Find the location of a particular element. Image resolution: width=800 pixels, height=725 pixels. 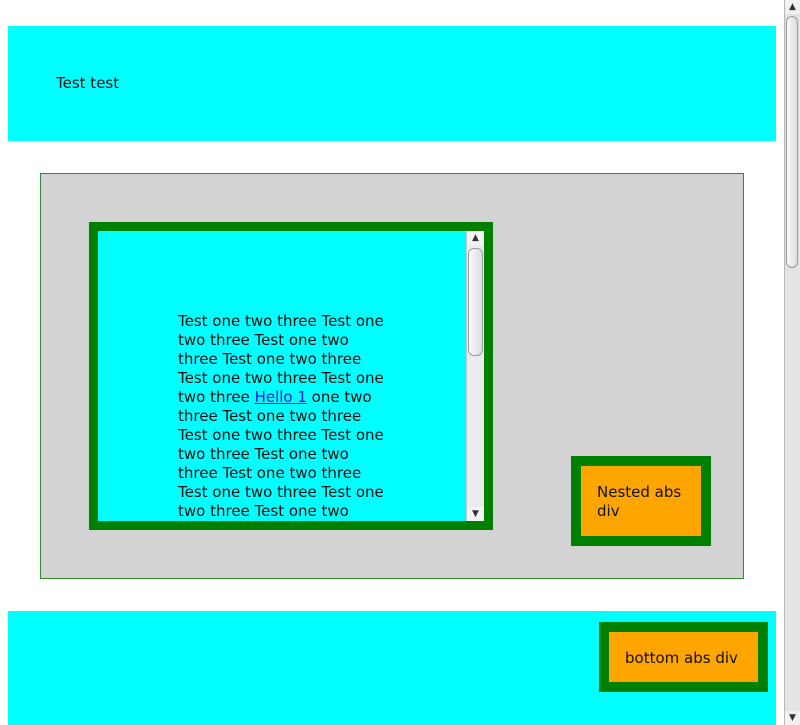

inner-scroll-thumb is located at coordinates (475, 302).